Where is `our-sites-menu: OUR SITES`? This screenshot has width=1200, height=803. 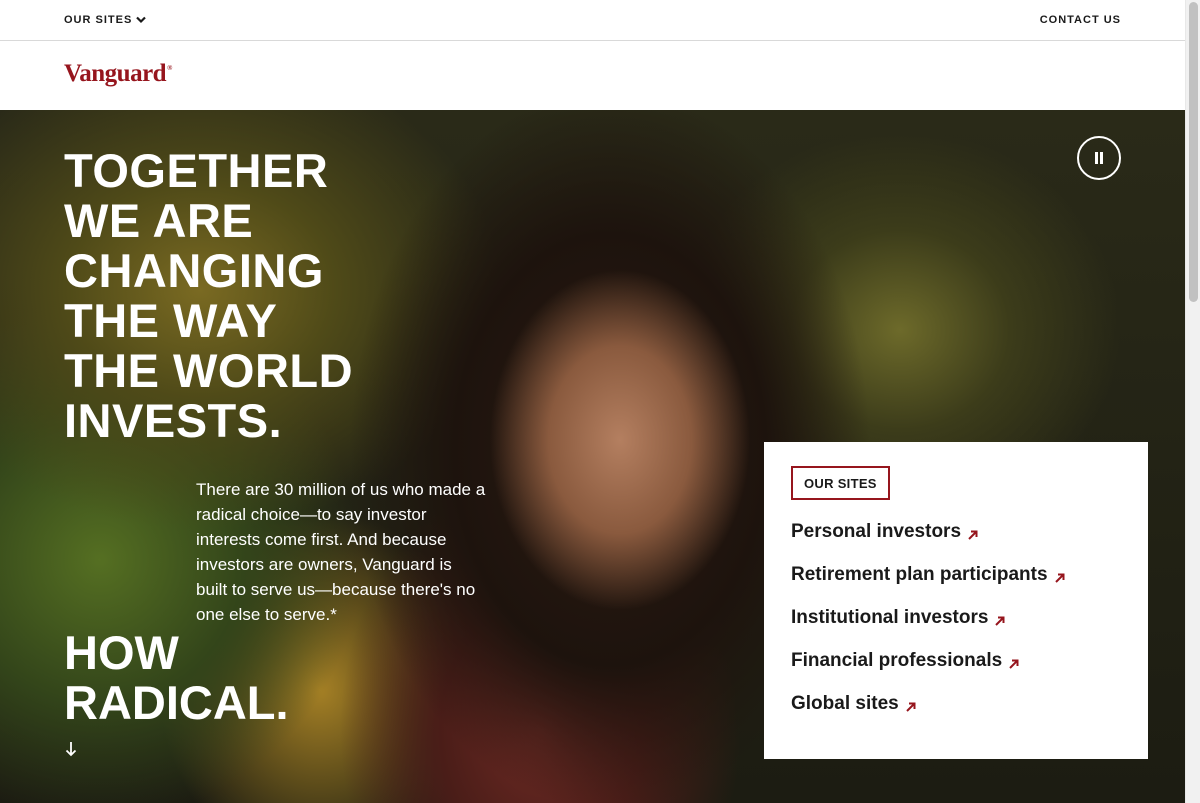
our-sites-menu: OUR SITES is located at coordinates (105, 20).